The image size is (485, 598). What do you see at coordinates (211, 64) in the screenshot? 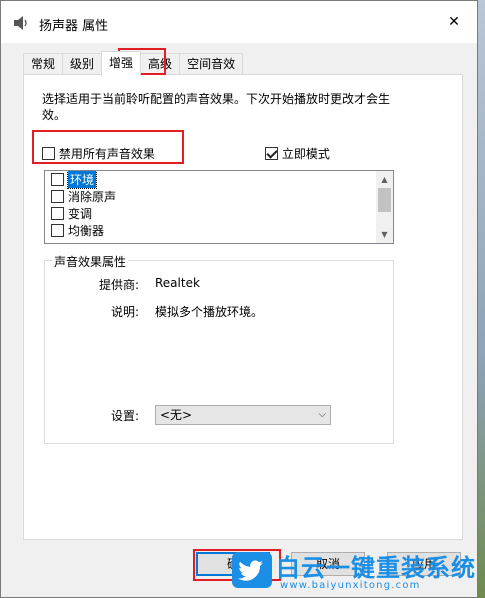
I see `tab-spatial-sound: 空间音效` at bounding box center [211, 64].